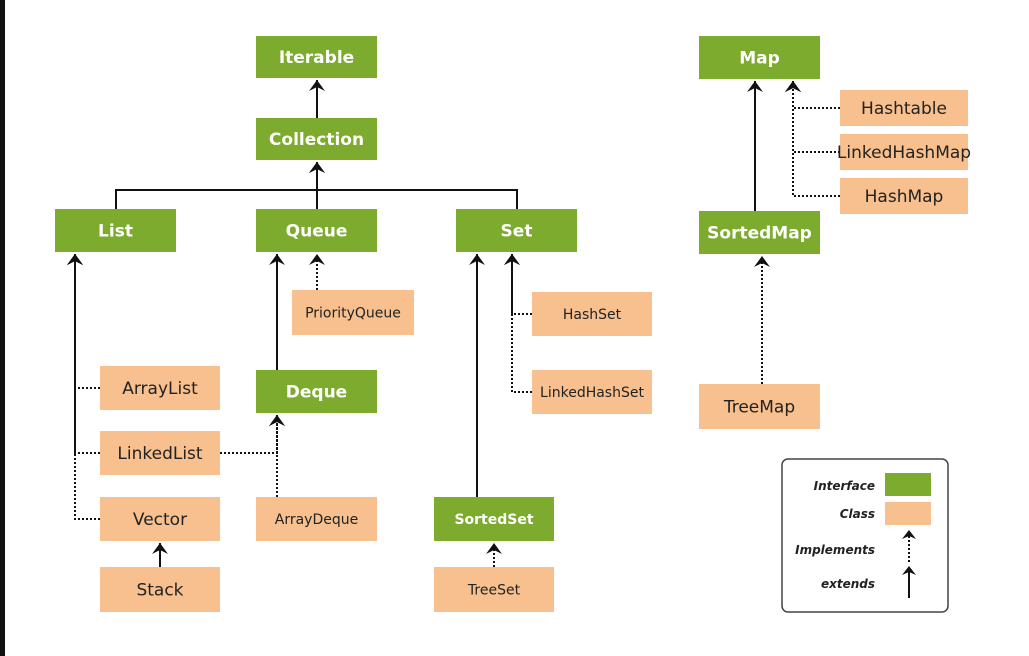  What do you see at coordinates (220, 185) in the screenshot?
I see `extends-edge-list-to-collection` at bounding box center [220, 185].